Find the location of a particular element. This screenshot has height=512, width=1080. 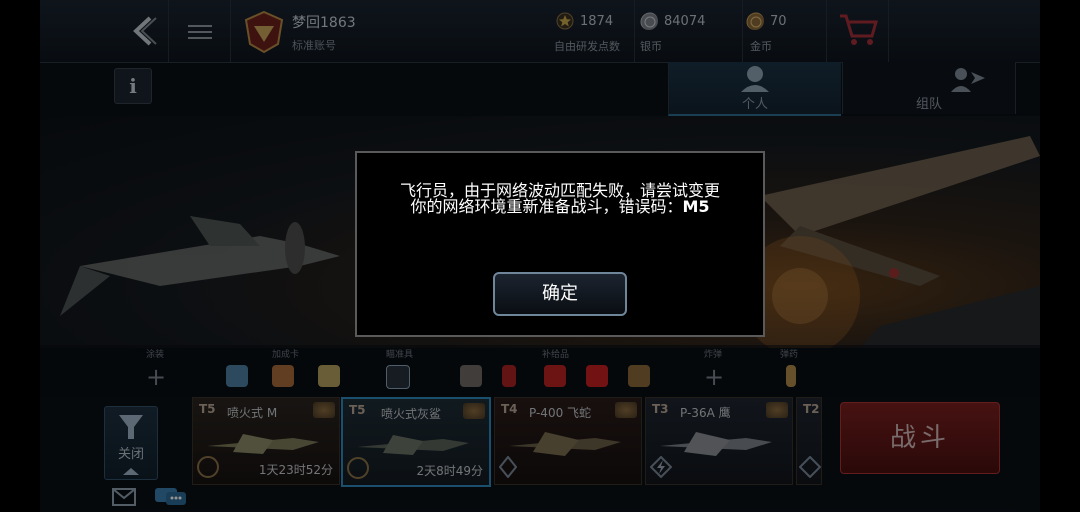

error-code: M5 is located at coordinates (696, 206).